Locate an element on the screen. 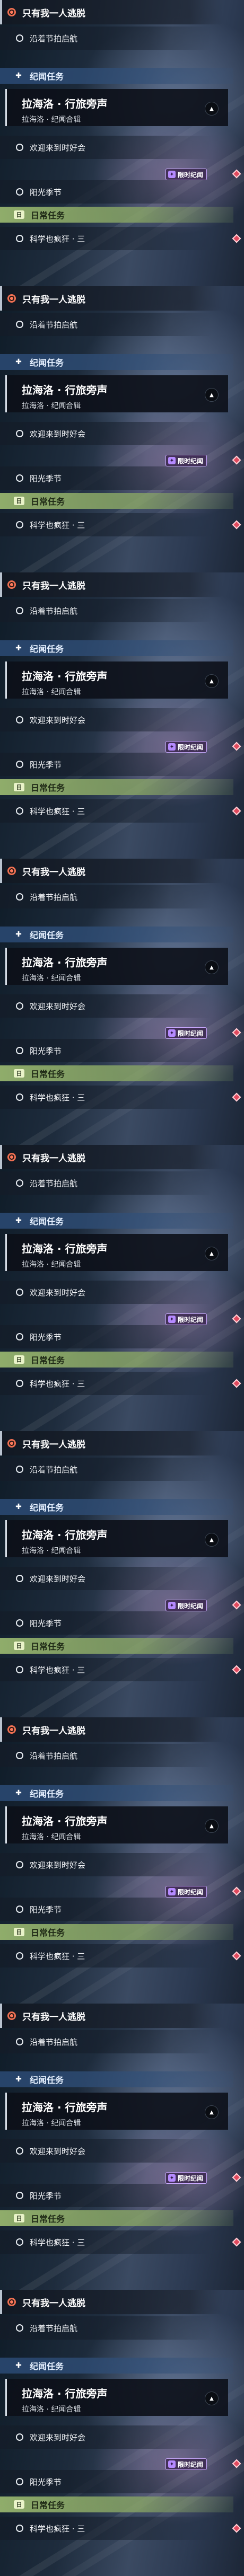 Image resolution: width=244 pixels, height=2576 pixels. story-quest-title: 拉海洛 · 行旅旁声 is located at coordinates (65, 1821).